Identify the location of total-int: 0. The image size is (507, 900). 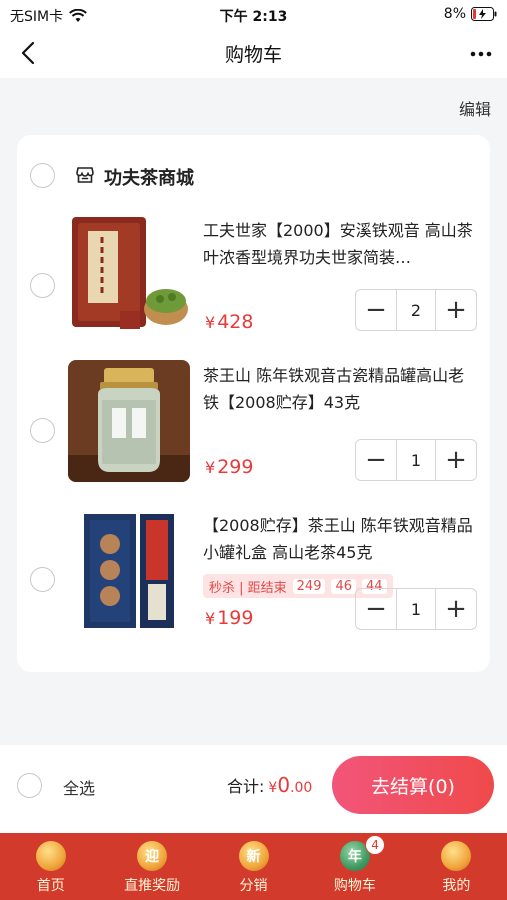
(283, 785).